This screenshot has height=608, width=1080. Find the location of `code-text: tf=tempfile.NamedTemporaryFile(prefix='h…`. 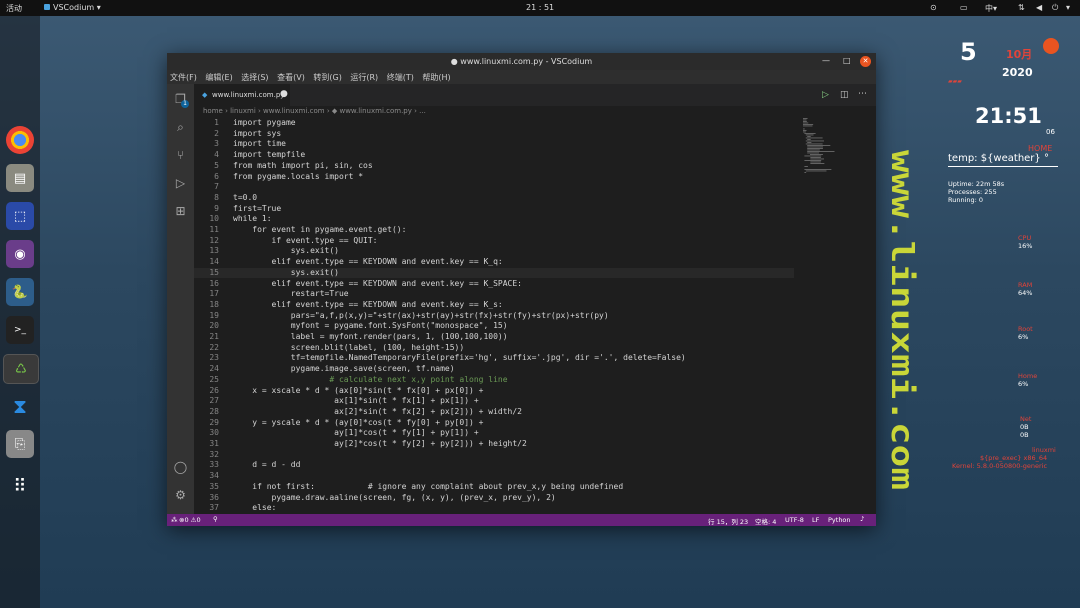

code-text: tf=tempfile.NamedTemporaryFile(prefix='h… is located at coordinates (459, 357).